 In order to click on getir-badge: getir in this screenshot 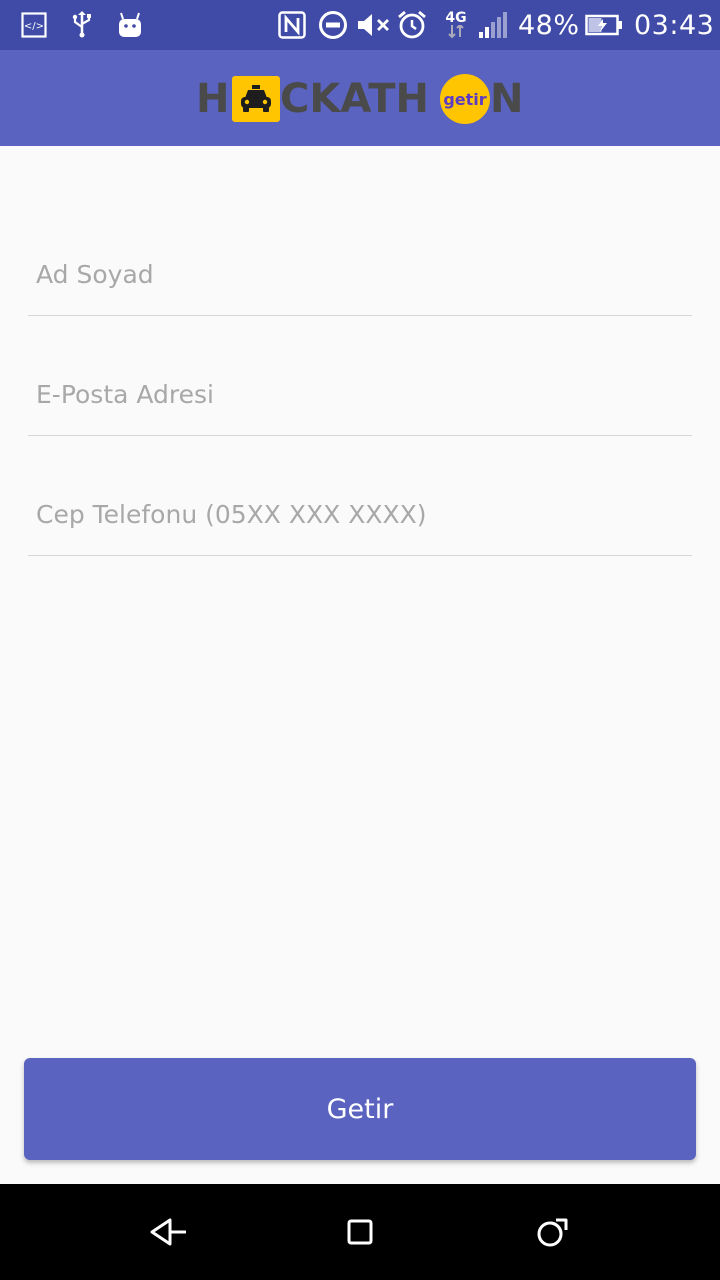, I will do `click(465, 99)`.